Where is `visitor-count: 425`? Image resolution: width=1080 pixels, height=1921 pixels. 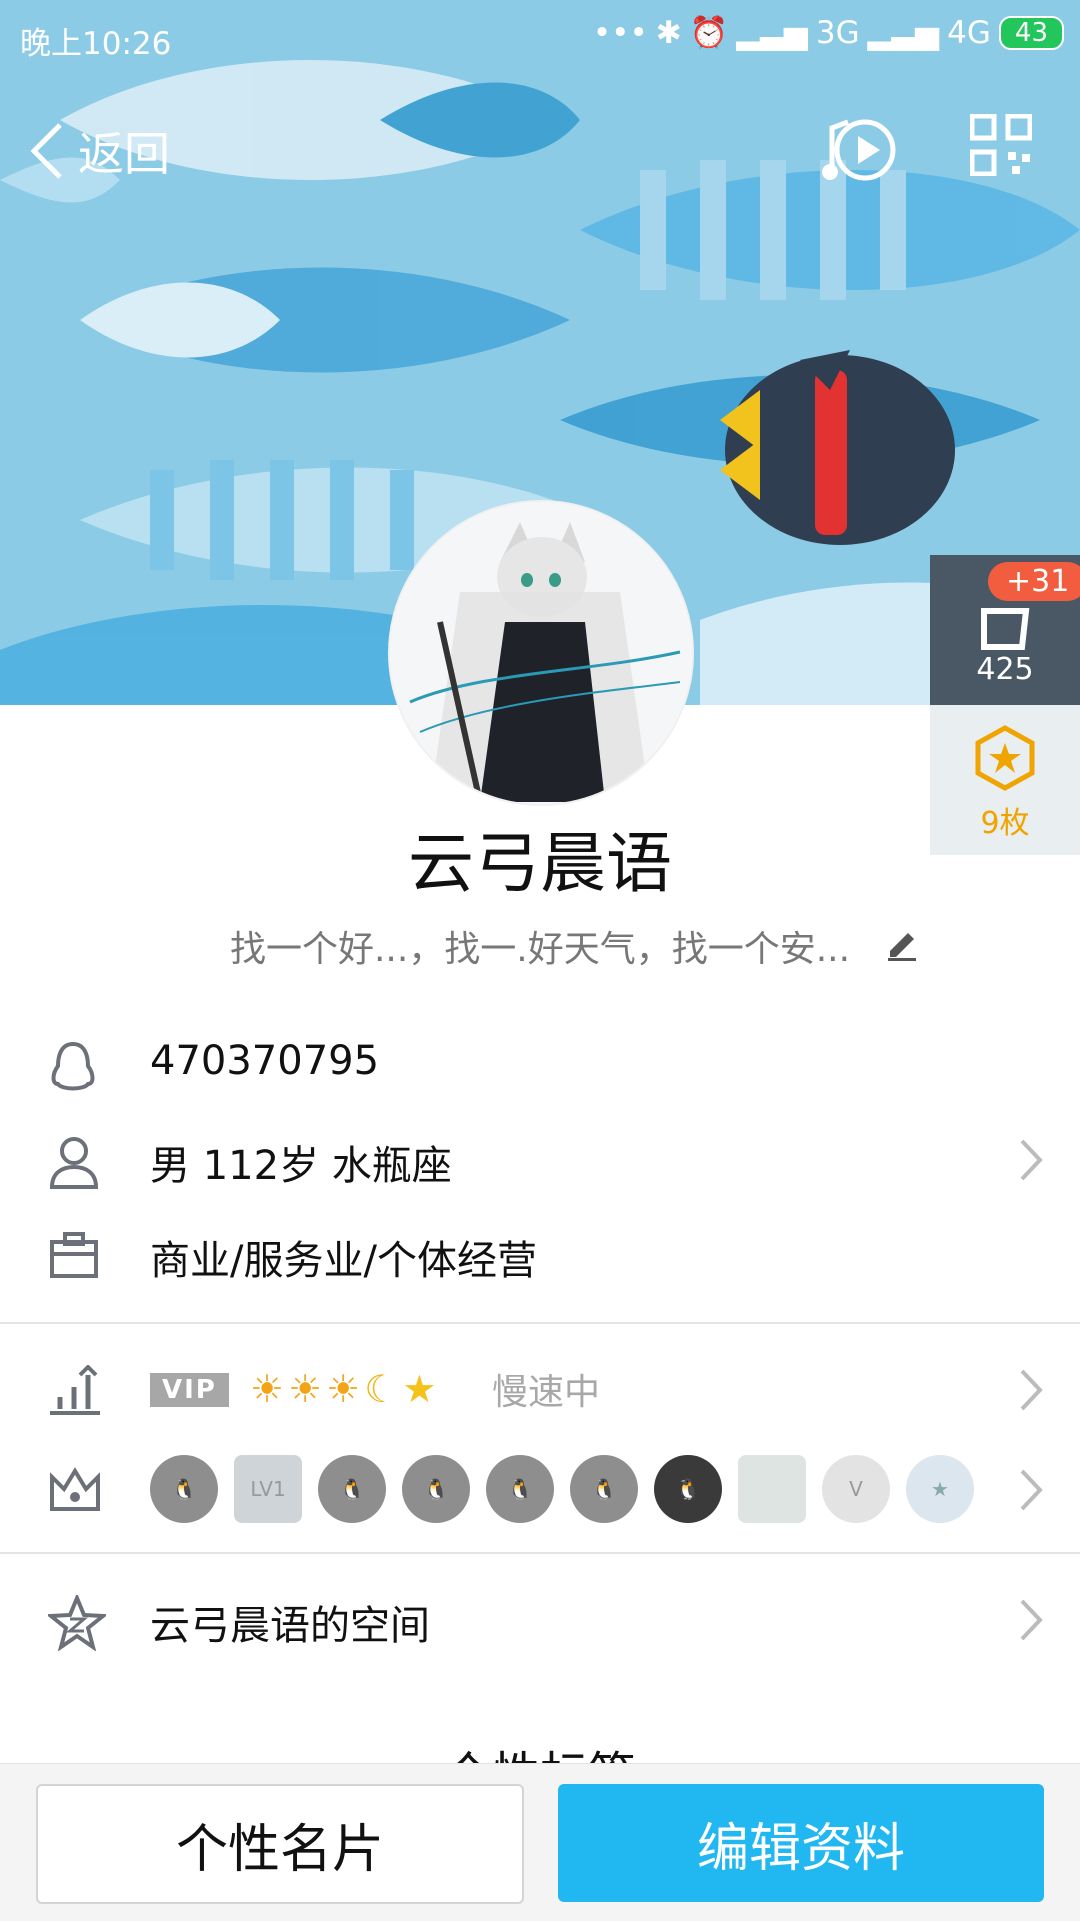
visitor-count: 425 is located at coordinates (1005, 669).